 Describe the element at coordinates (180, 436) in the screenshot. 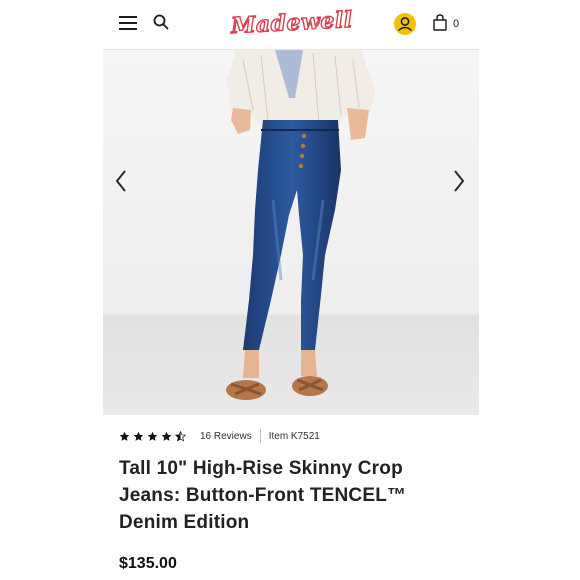

I see `half-star-icon` at that location.